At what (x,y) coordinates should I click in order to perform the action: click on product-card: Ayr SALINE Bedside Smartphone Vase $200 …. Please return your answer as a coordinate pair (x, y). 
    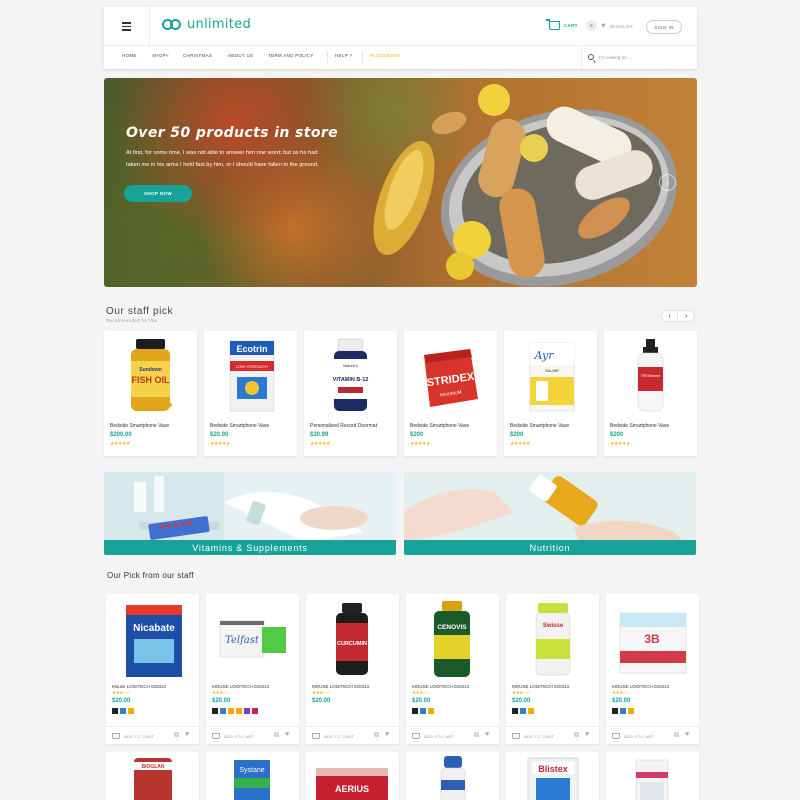
    Looking at the image, I should click on (550, 393).